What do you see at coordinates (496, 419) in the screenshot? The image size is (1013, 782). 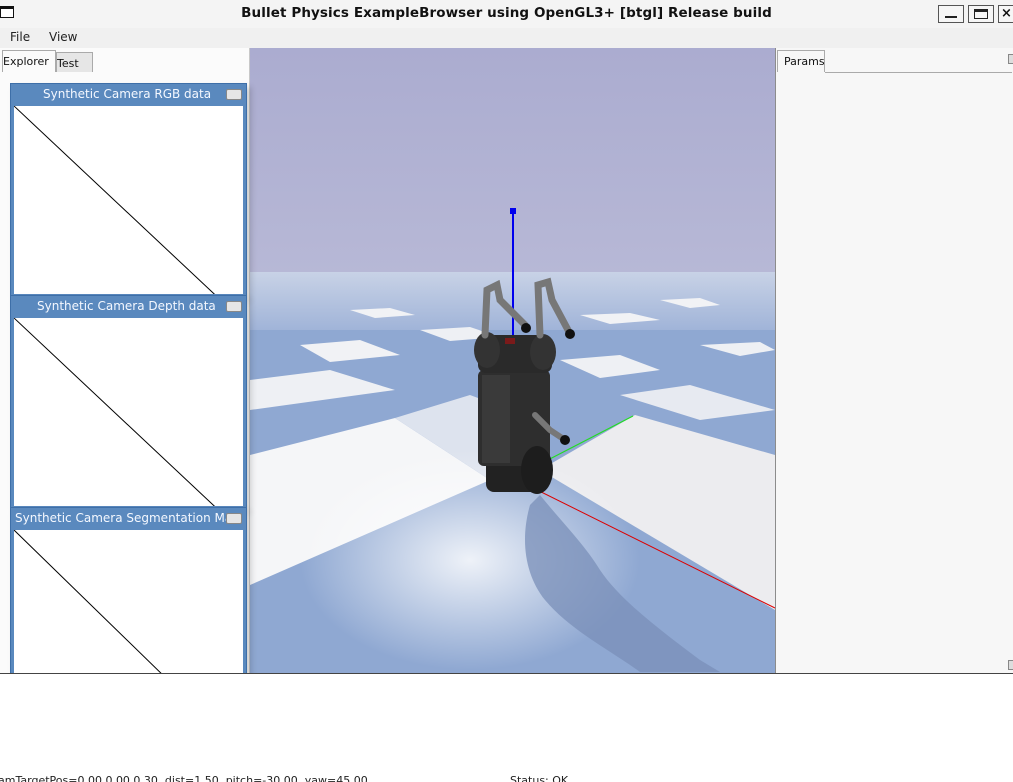 I see `robot-torso-front` at bounding box center [496, 419].